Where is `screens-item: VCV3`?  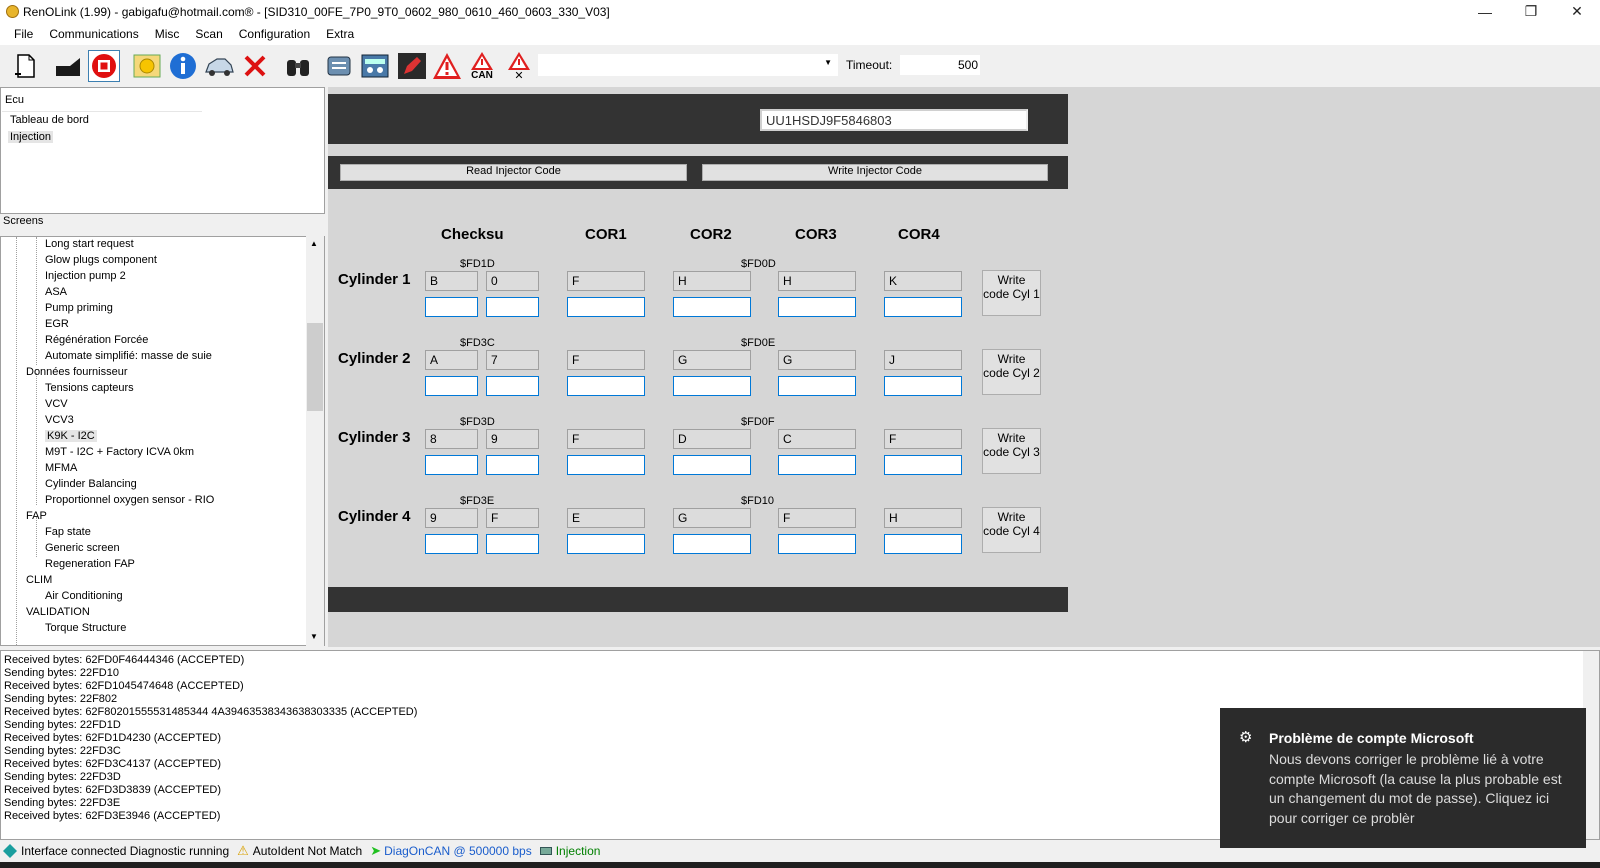
screens-item: VCV3 is located at coordinates (59, 420).